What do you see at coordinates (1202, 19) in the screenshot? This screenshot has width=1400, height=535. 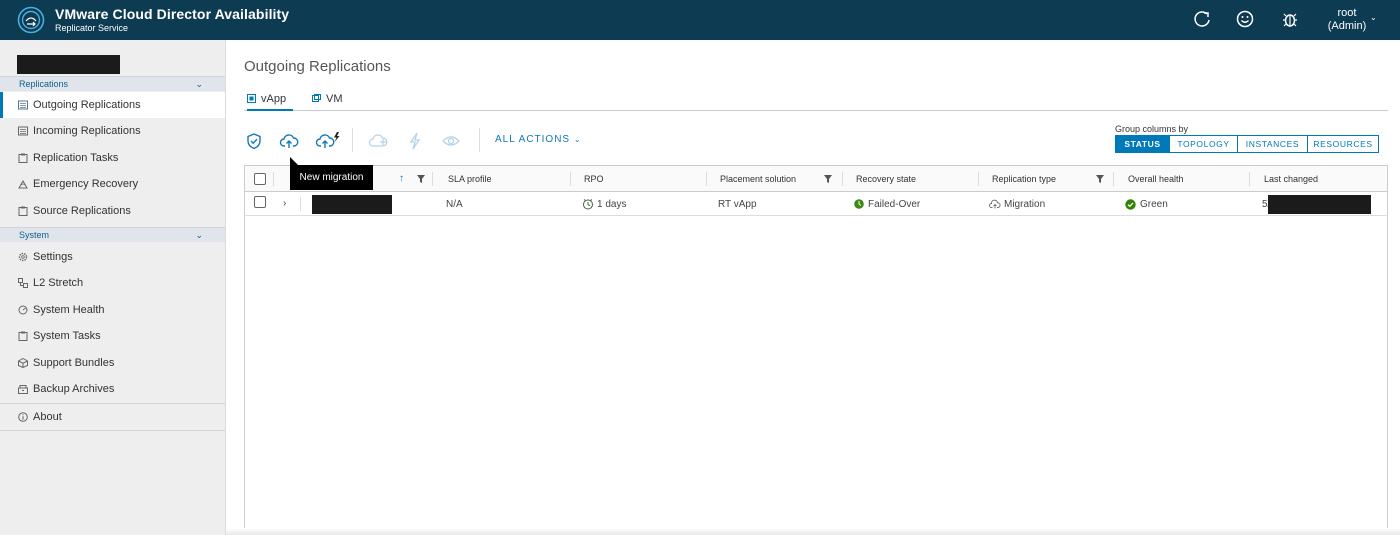 I see `refresh-icon` at bounding box center [1202, 19].